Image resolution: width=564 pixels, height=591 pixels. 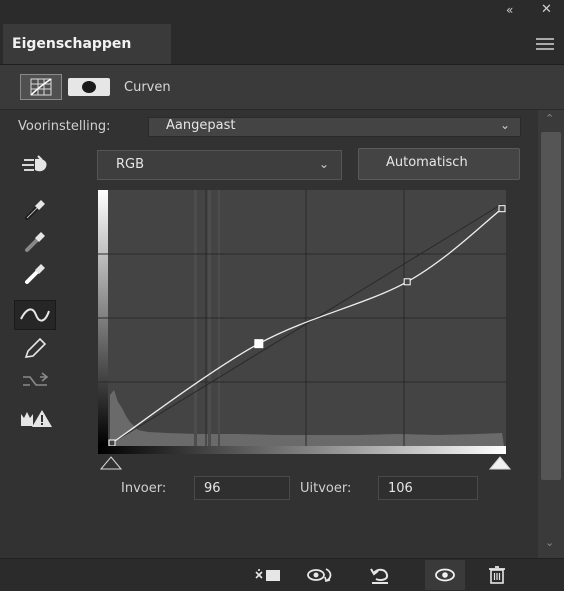 What do you see at coordinates (35, 165) in the screenshot?
I see `on-image-adjust-icon` at bounding box center [35, 165].